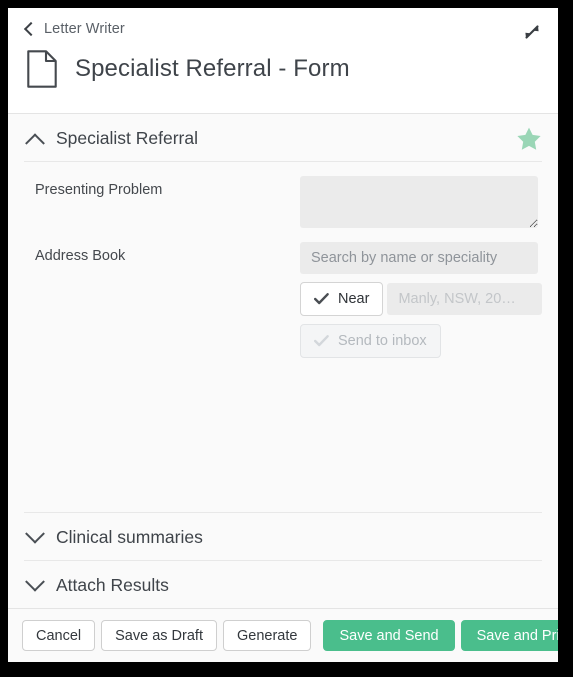  Describe the element at coordinates (59, 635) in the screenshot. I see `cancel-button: Cancel` at that location.